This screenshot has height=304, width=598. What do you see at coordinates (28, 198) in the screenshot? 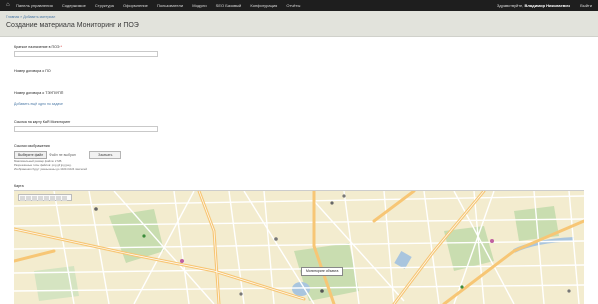
I see `zoom-out-icon` at bounding box center [28, 198].